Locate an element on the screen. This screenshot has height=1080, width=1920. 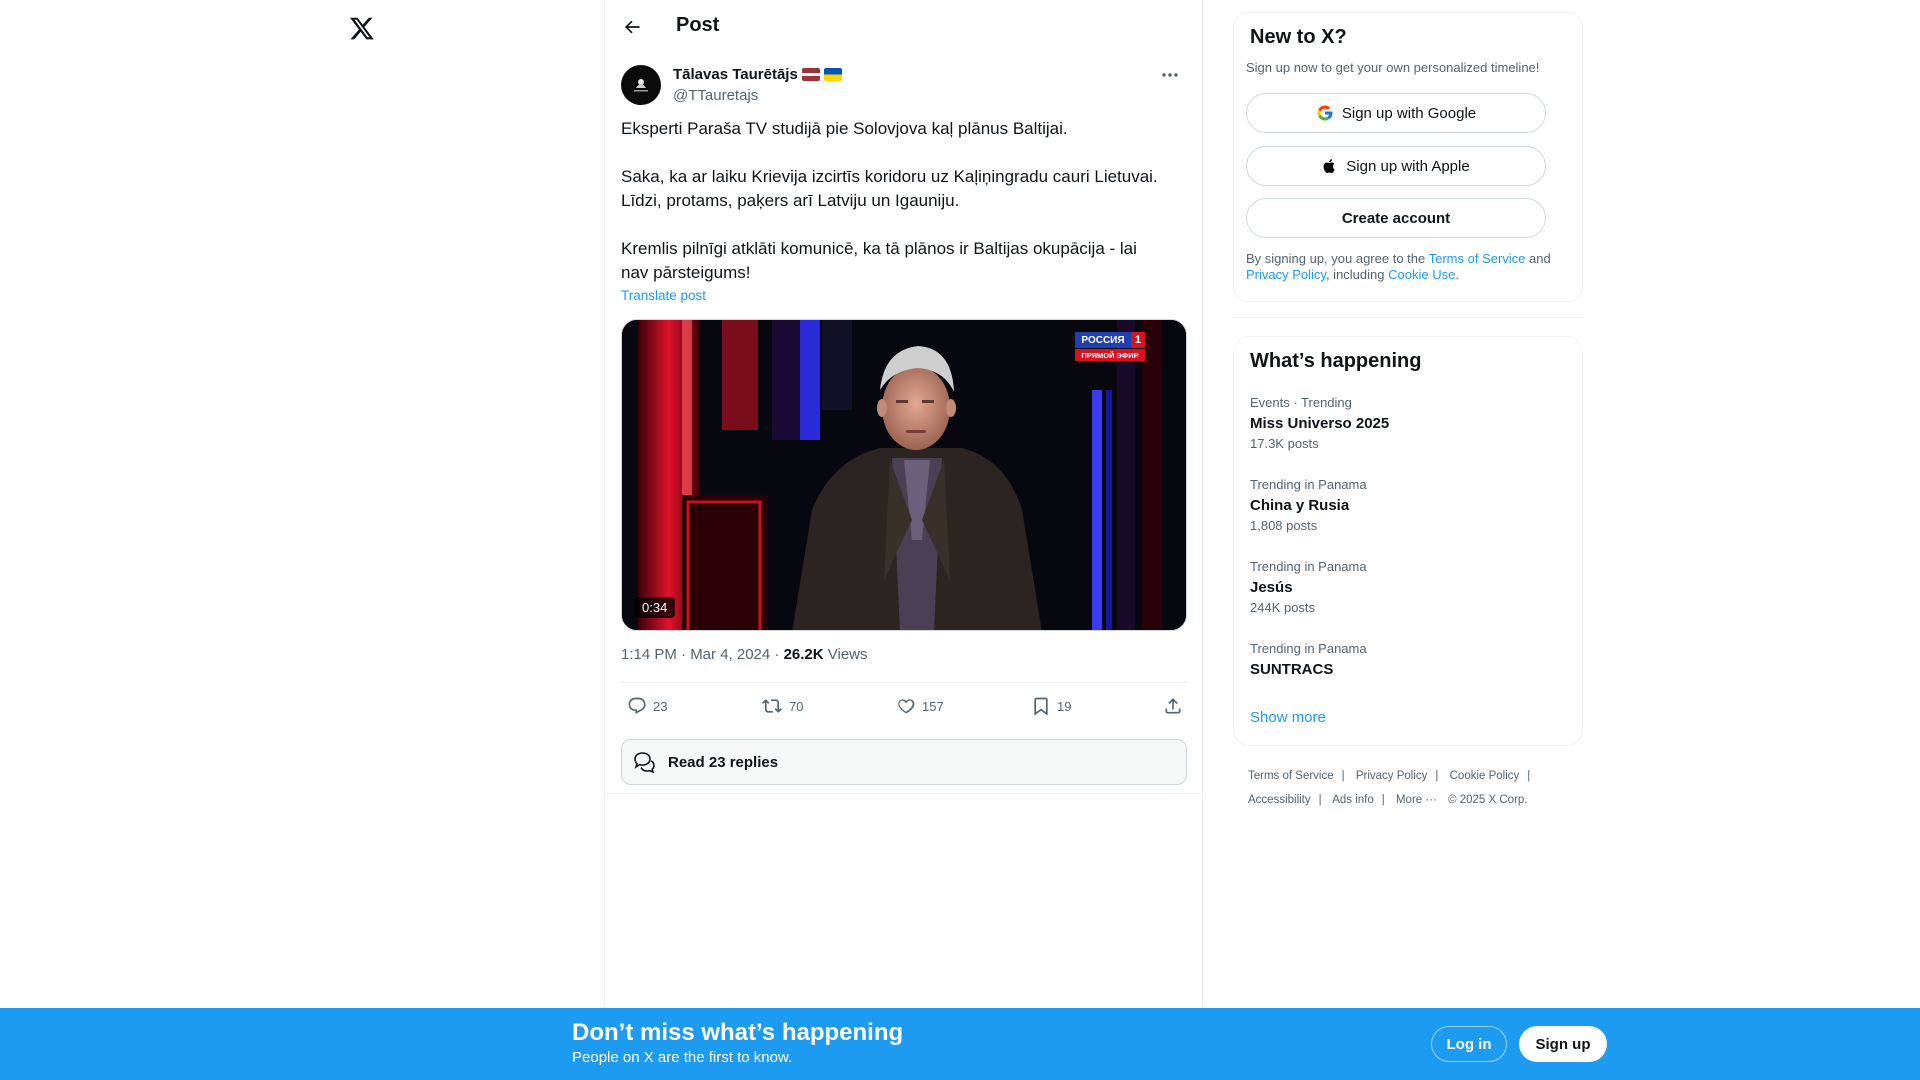
signup-google-label: Sign up with Google is located at coordinates (1409, 113).